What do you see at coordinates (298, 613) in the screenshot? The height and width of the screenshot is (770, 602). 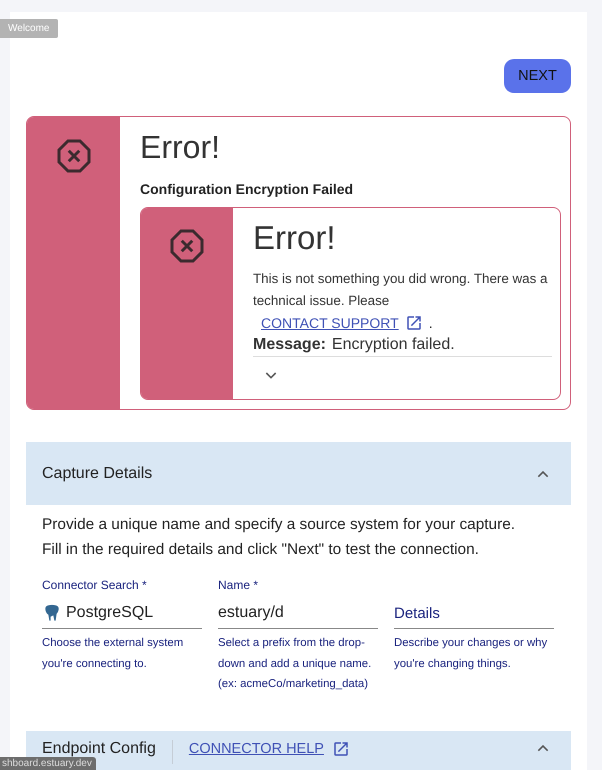 I see `input-field: estuary/d` at bounding box center [298, 613].